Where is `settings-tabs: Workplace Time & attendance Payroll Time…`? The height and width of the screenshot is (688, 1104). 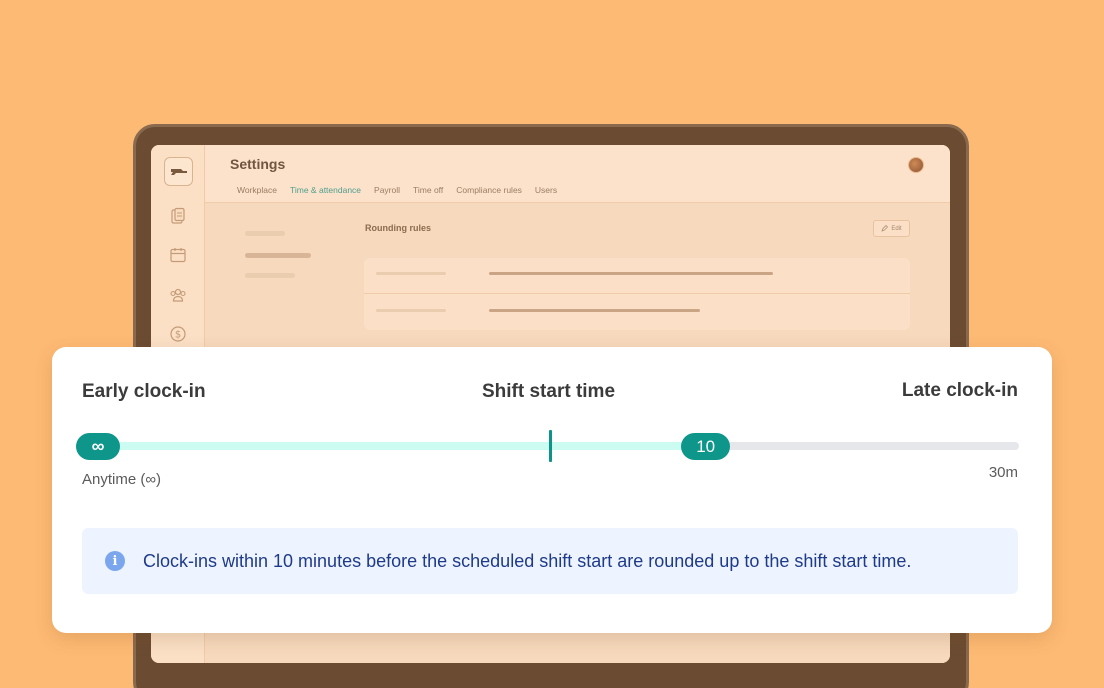
settings-tabs: Workplace Time & attendance Payroll Time… is located at coordinates (397, 193).